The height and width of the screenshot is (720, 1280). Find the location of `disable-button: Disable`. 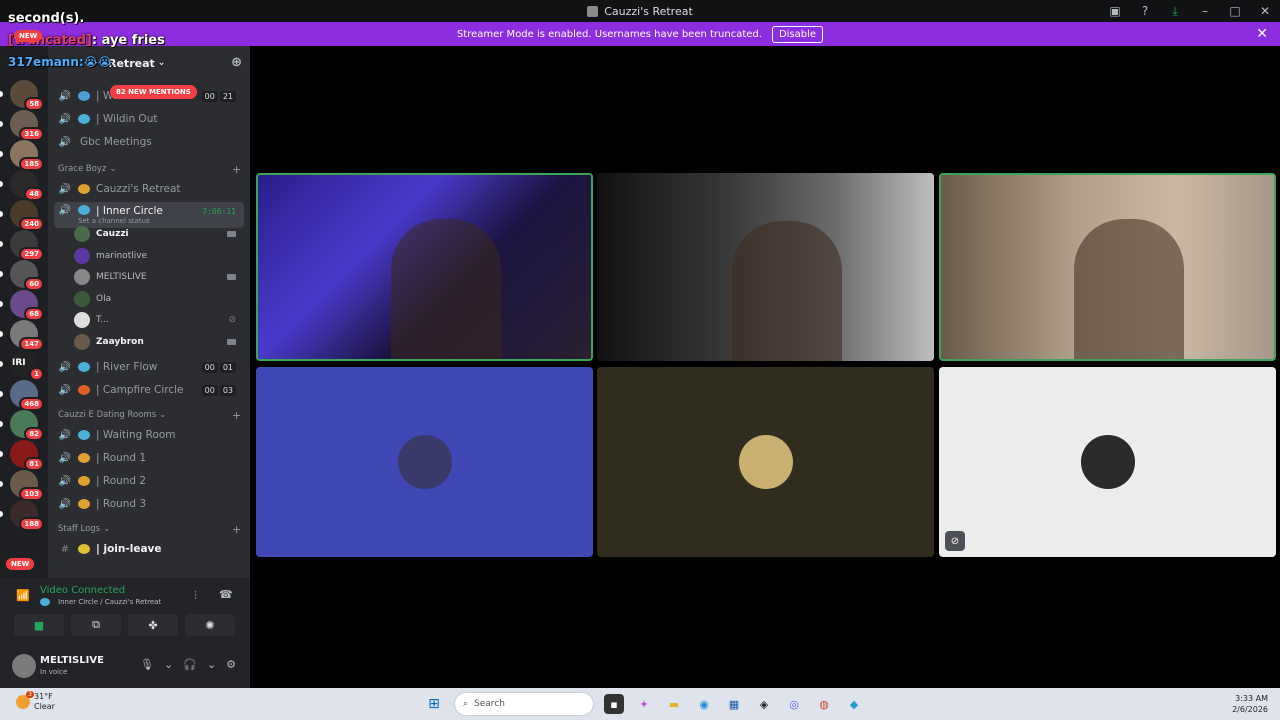

disable-button: Disable is located at coordinates (797, 34).